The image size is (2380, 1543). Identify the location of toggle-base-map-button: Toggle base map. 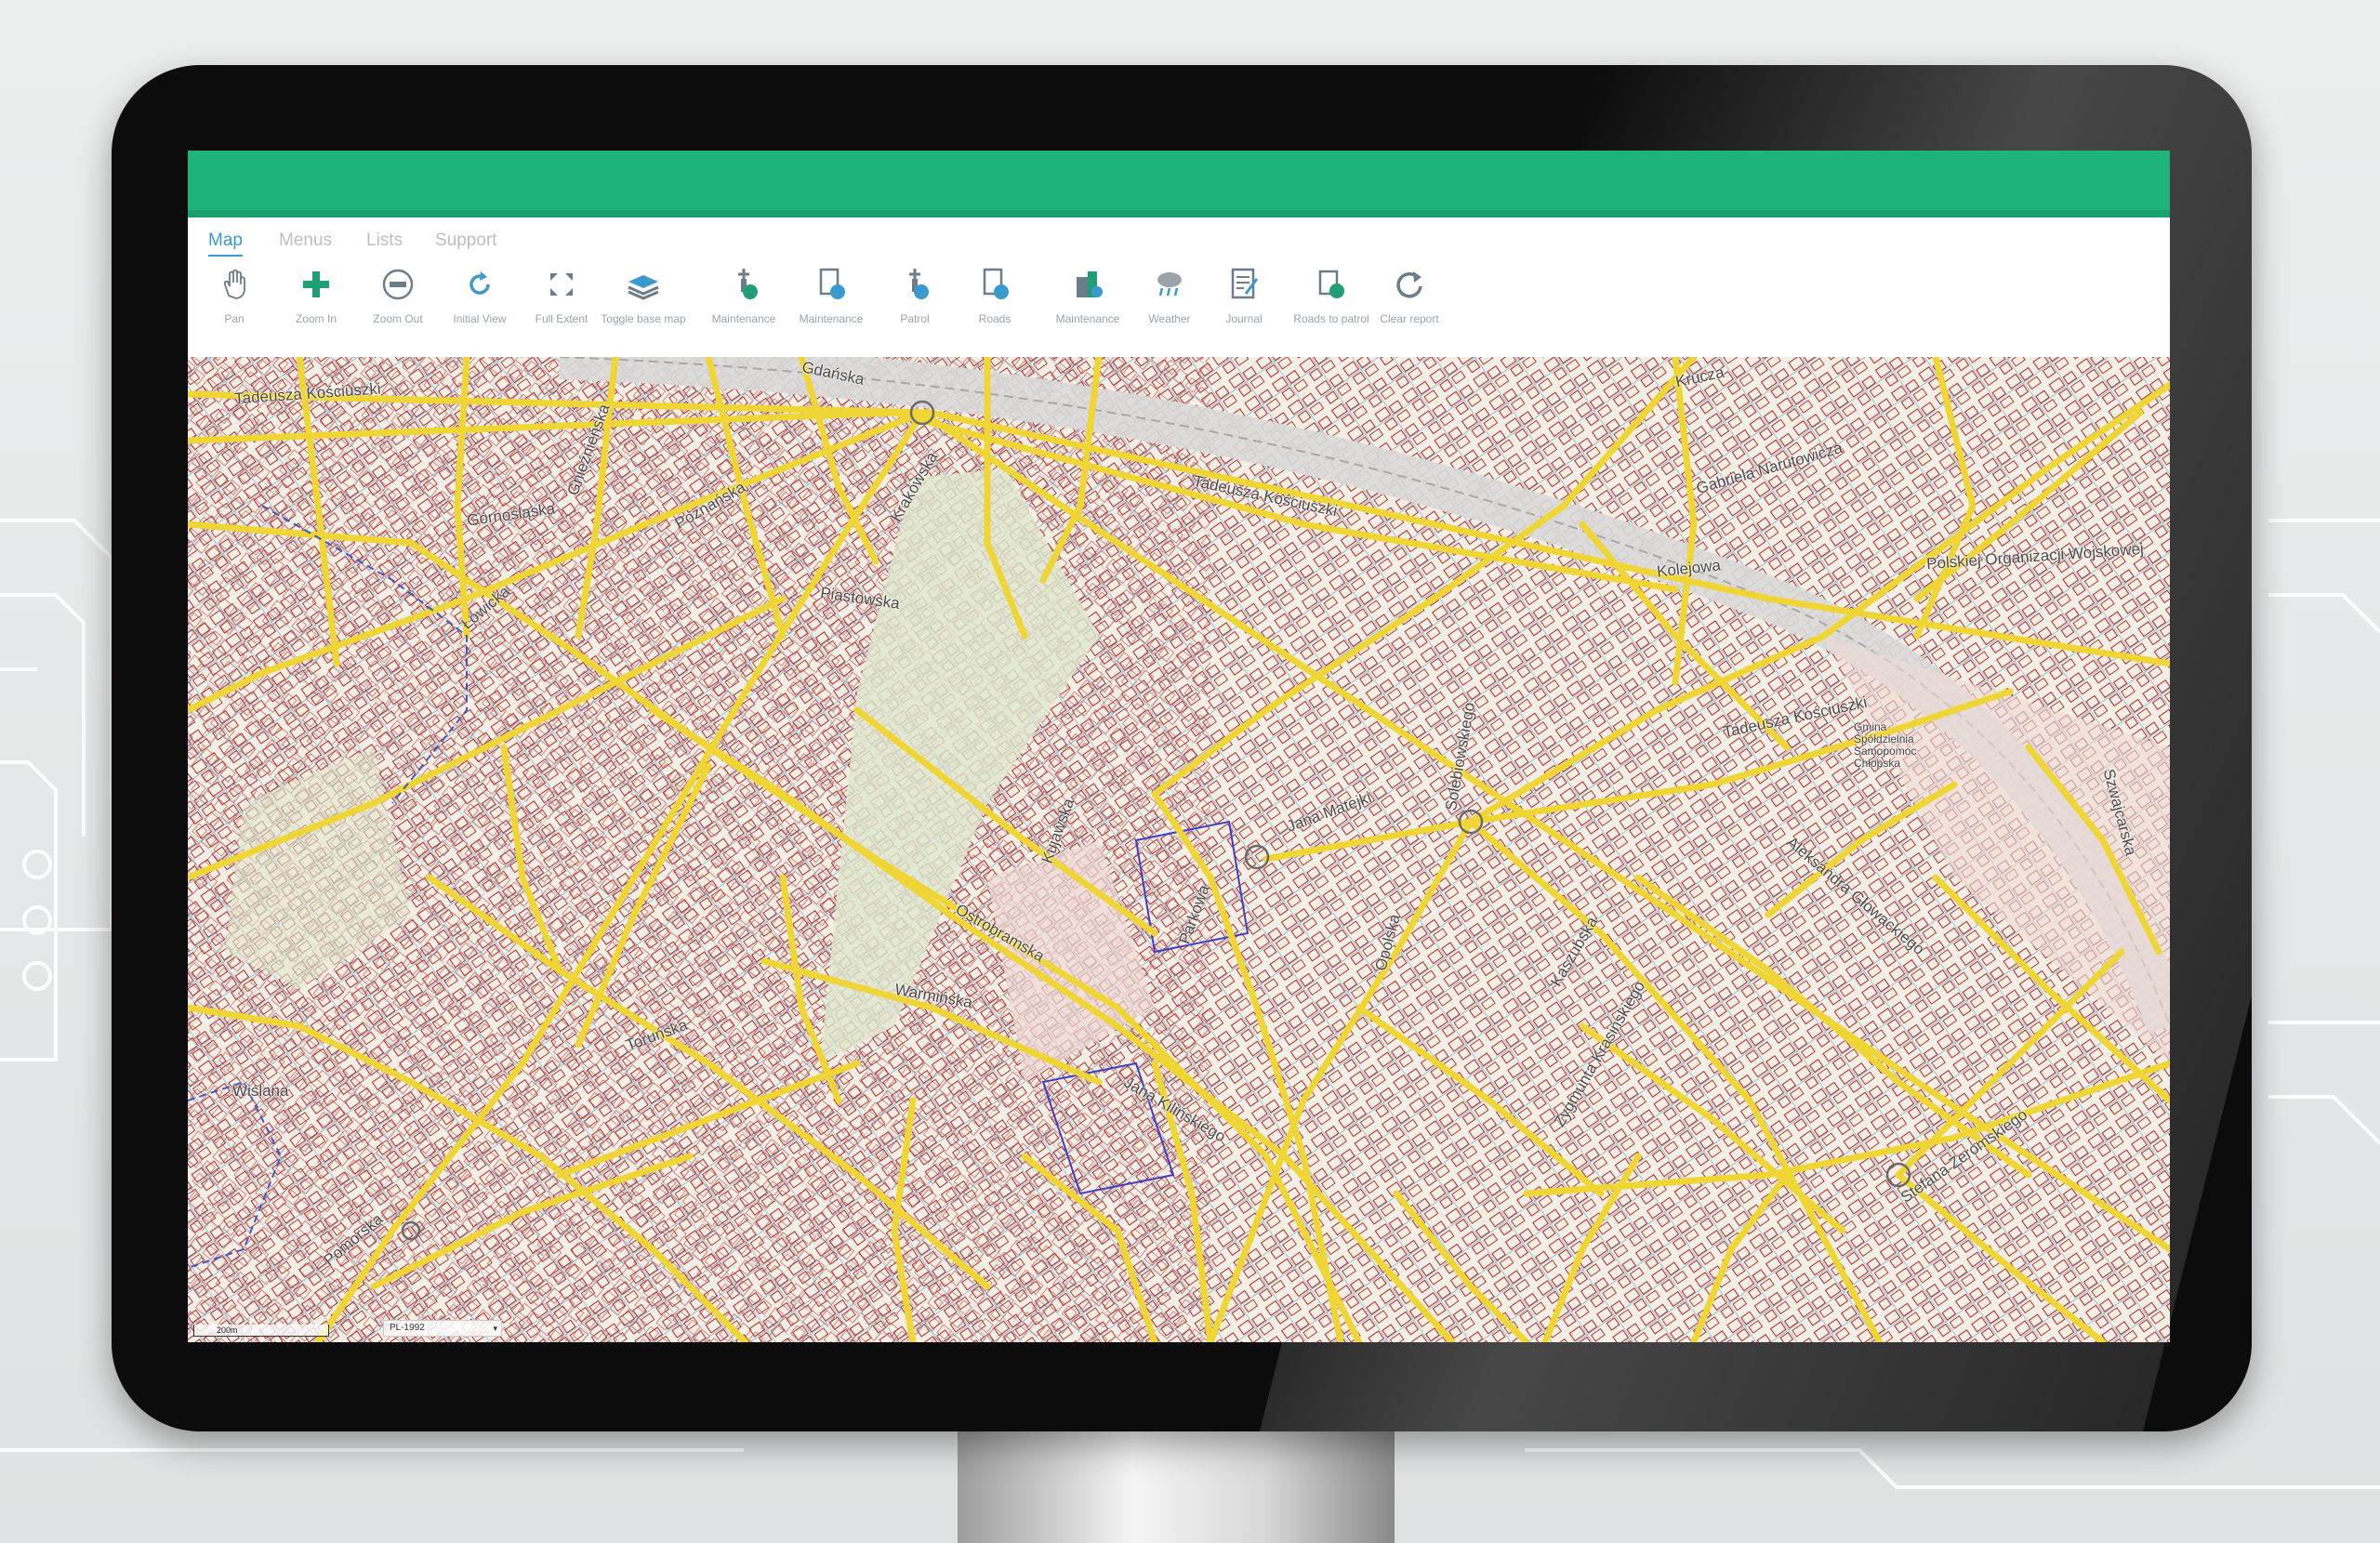
(643, 305).